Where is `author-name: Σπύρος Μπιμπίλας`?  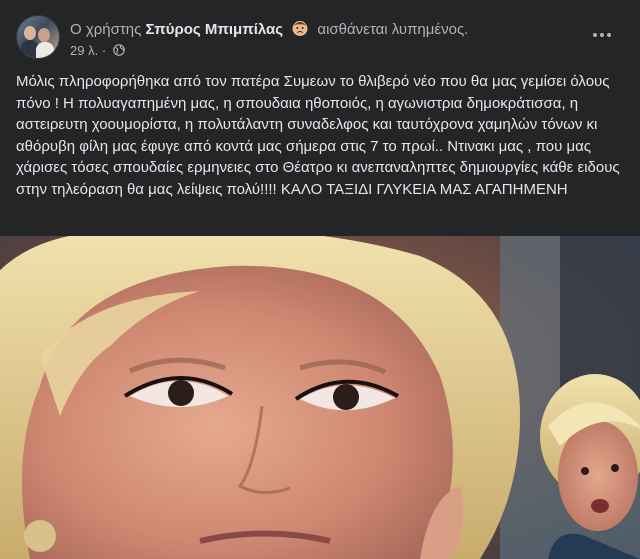
author-name: Σπύρος Μπιμπίλας is located at coordinates (215, 29).